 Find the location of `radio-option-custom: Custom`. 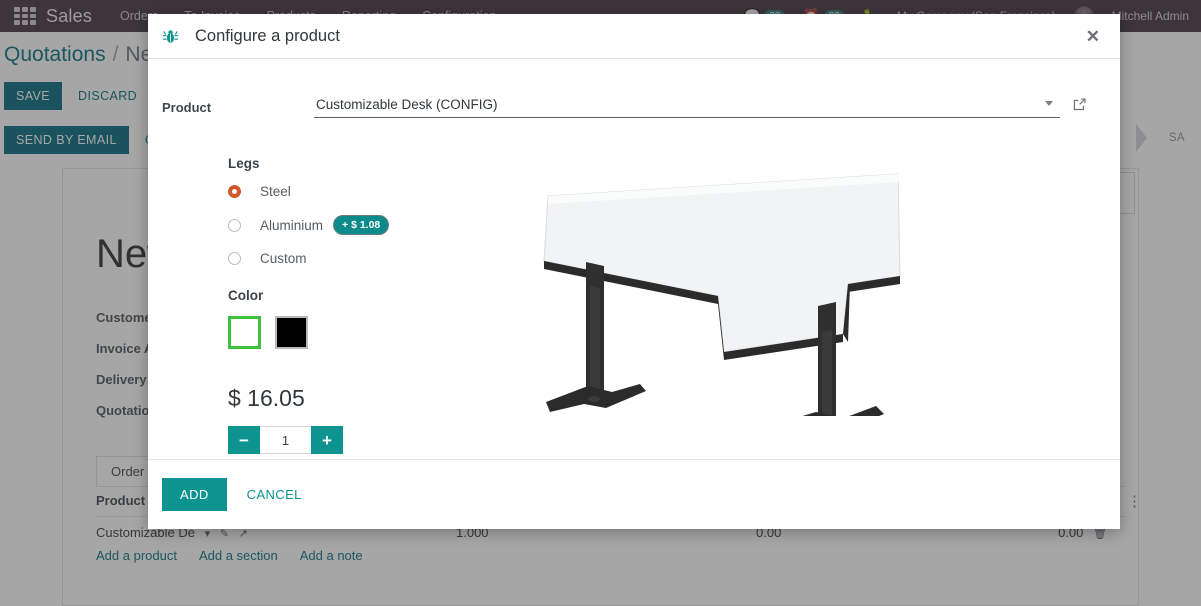

radio-option-custom: Custom is located at coordinates (378, 258).